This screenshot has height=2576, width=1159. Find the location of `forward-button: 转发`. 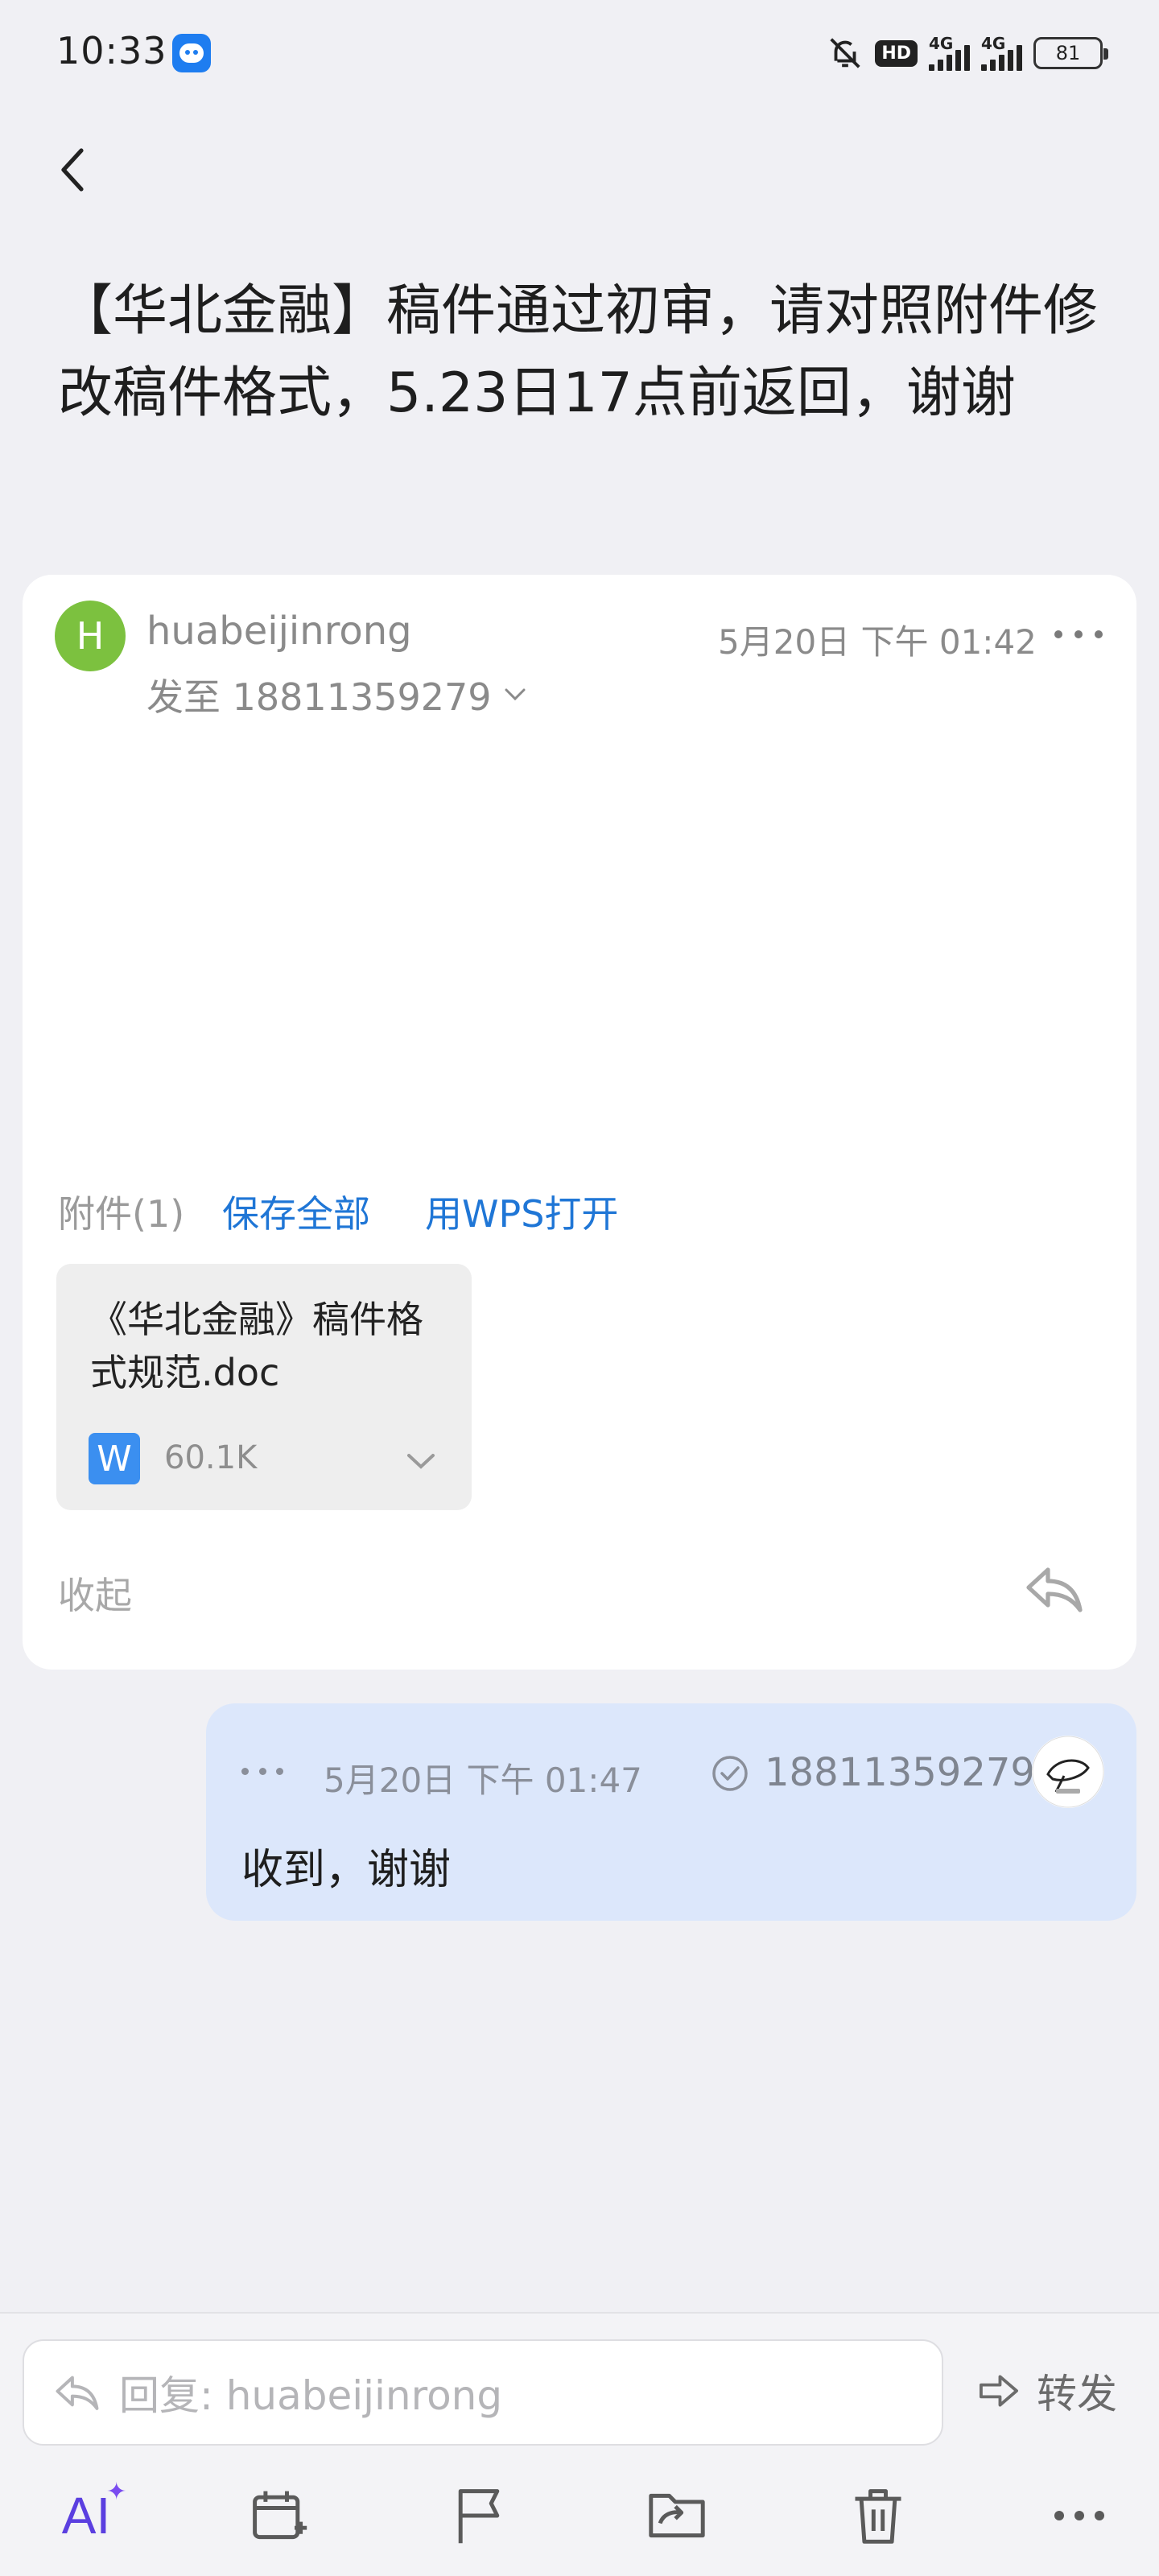

forward-button: 转发 is located at coordinates (1046, 2391).